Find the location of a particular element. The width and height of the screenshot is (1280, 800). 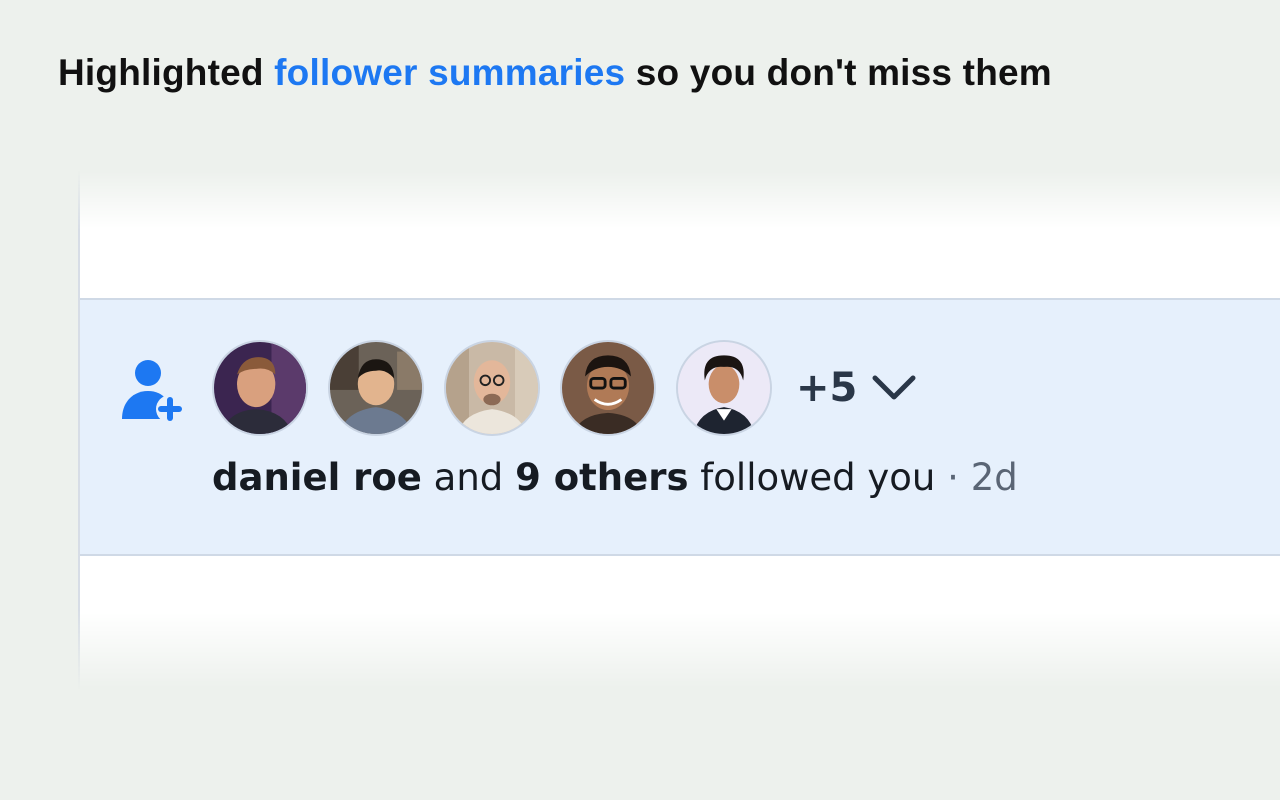

headline-accent: follower summaries is located at coordinates (450, 72).